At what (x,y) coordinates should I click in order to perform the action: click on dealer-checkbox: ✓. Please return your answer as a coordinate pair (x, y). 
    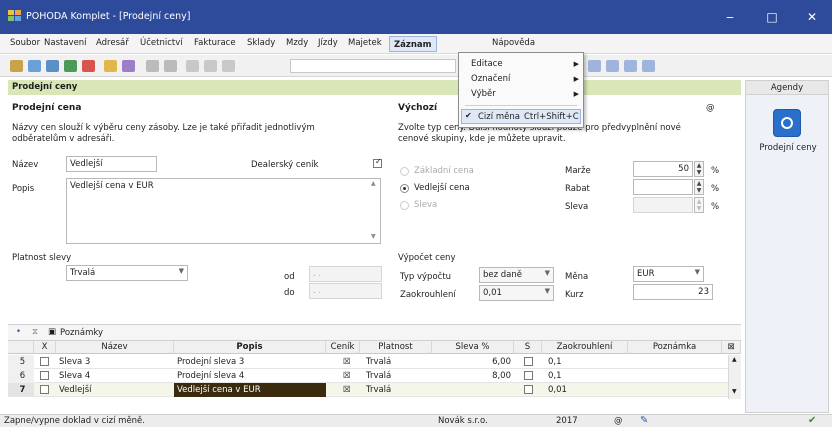
    Looking at the image, I should click on (377, 162).